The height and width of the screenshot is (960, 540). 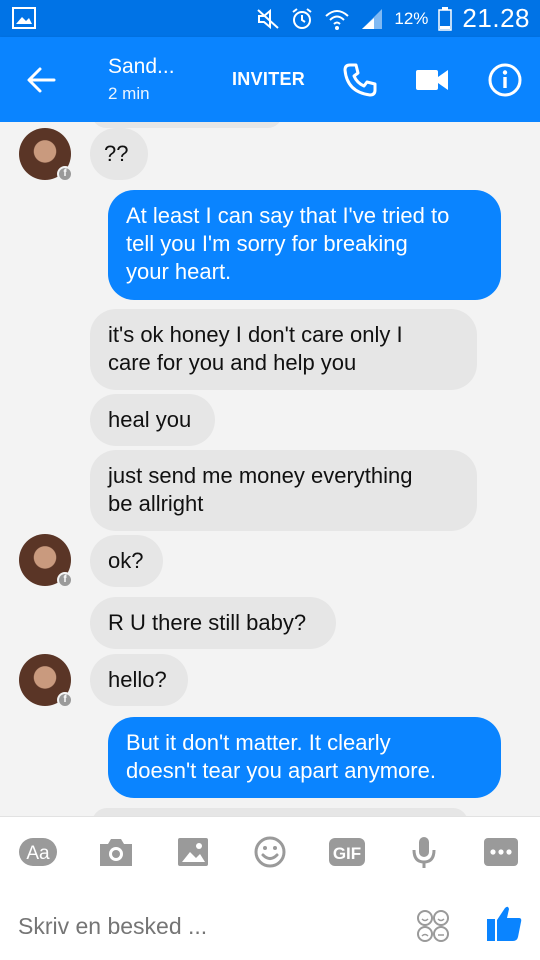 What do you see at coordinates (270, 852) in the screenshot?
I see `emoji-icon` at bounding box center [270, 852].